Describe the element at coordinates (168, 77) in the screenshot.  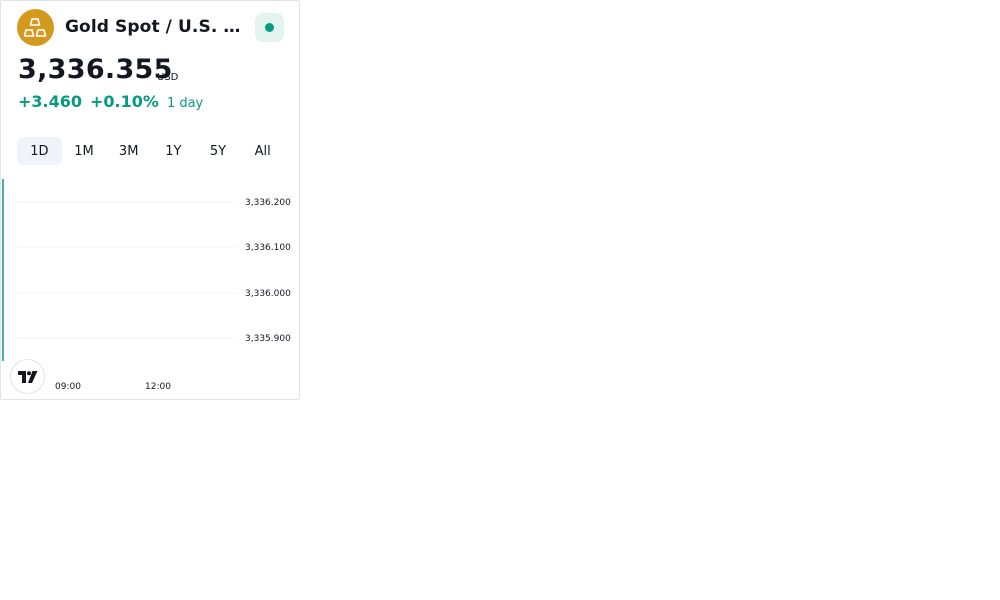
I see `currency-label: USD` at that location.